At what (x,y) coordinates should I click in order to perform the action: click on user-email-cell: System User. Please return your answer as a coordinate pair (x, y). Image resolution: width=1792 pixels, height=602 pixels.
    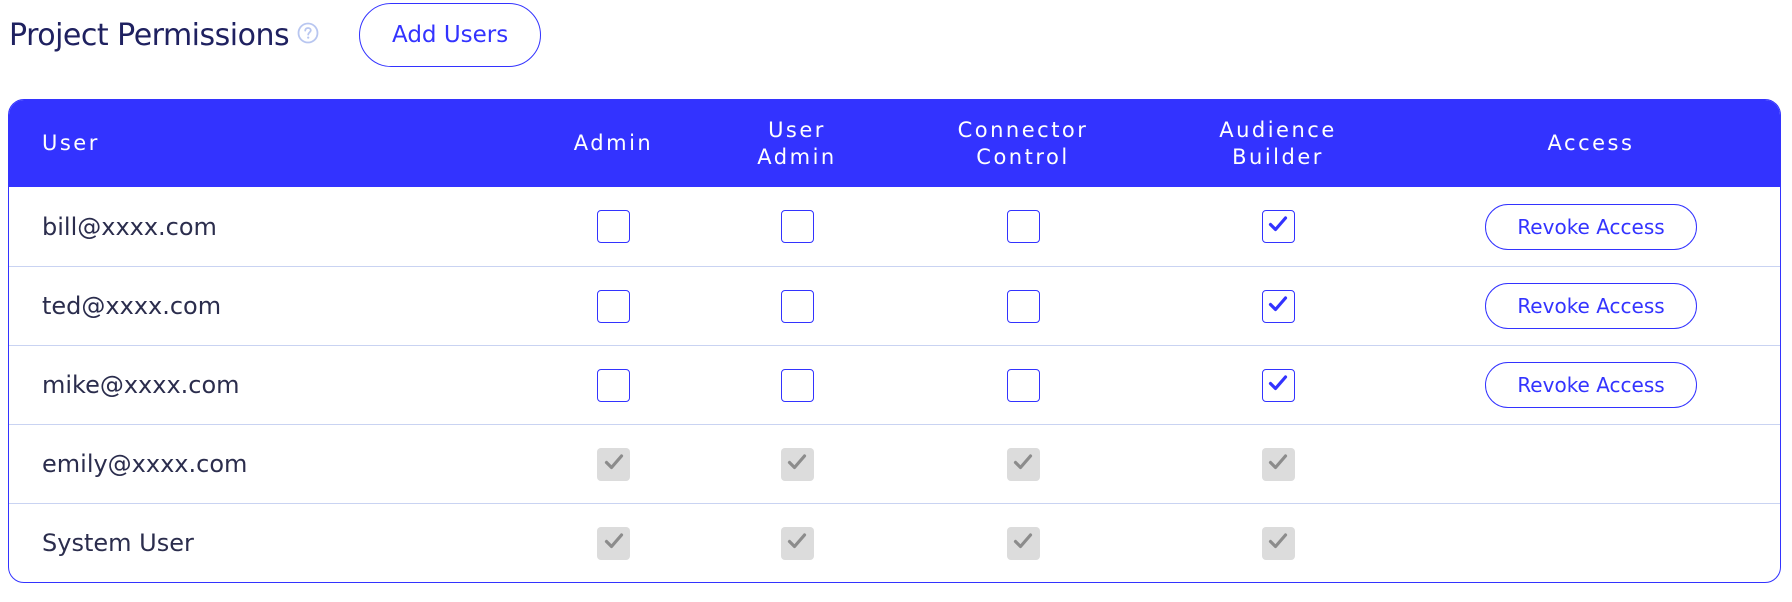
    Looking at the image, I should click on (118, 543).